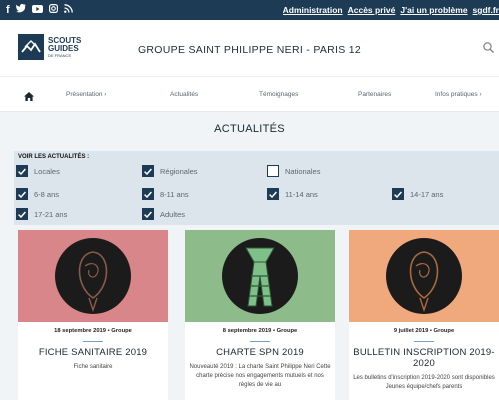 The image size is (499, 400). What do you see at coordinates (47, 171) in the screenshot?
I see `filter-label: Locales` at bounding box center [47, 171].